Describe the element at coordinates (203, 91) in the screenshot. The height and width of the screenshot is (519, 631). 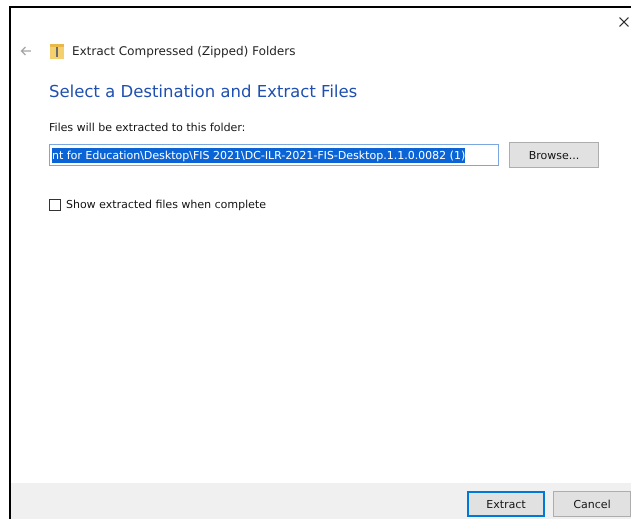
I see `page-heading: Select a Destination and Extract Files` at that location.